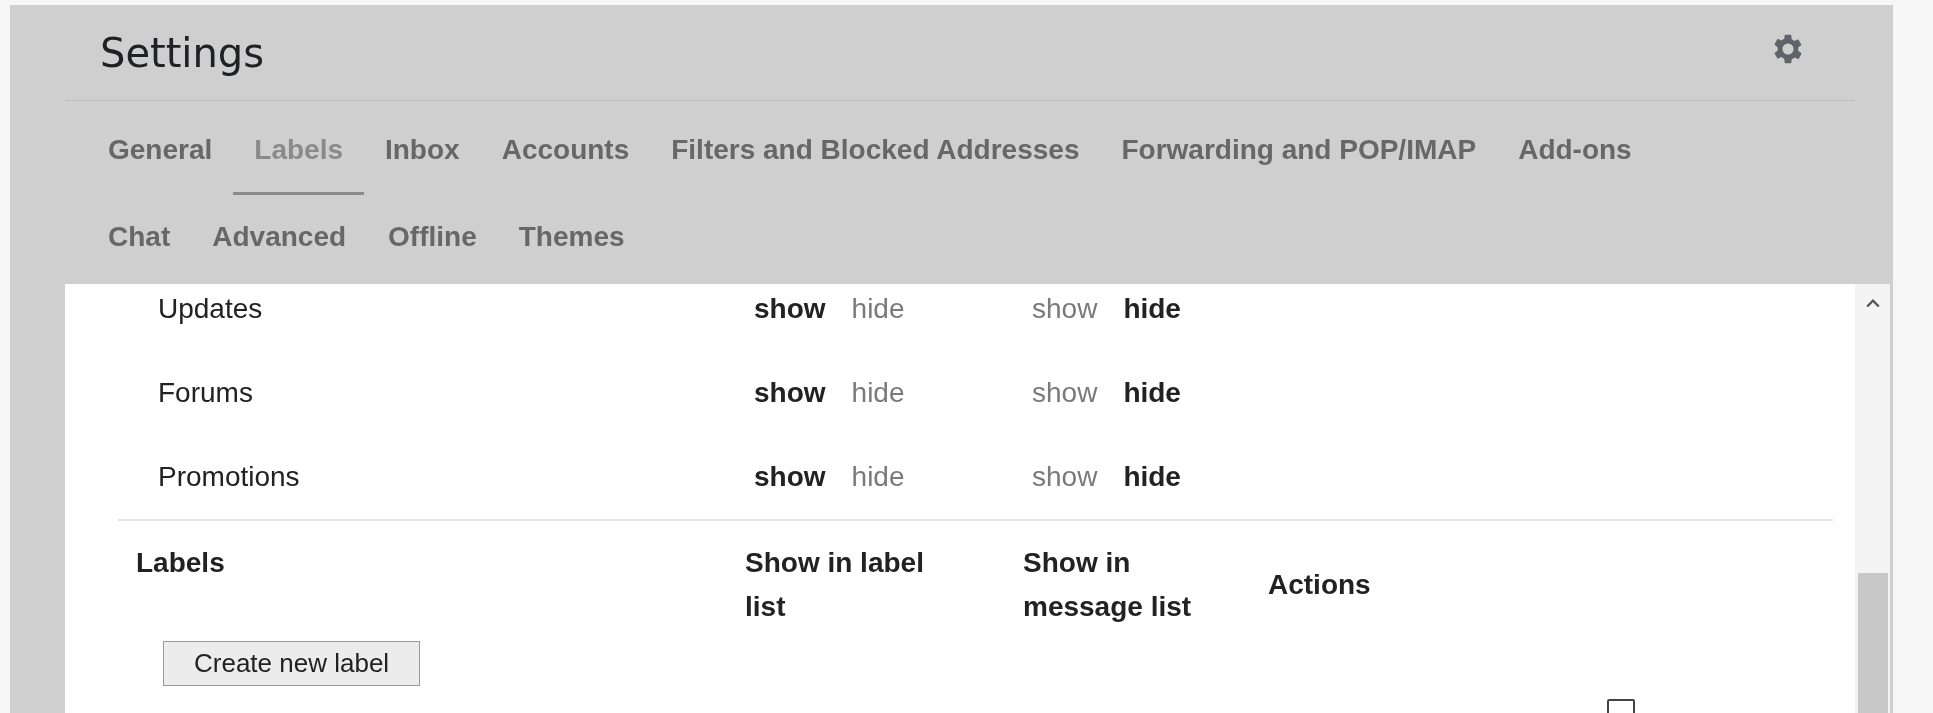  I want to click on settings-tab: Filters and Blocked Addresses, so click(875, 151).